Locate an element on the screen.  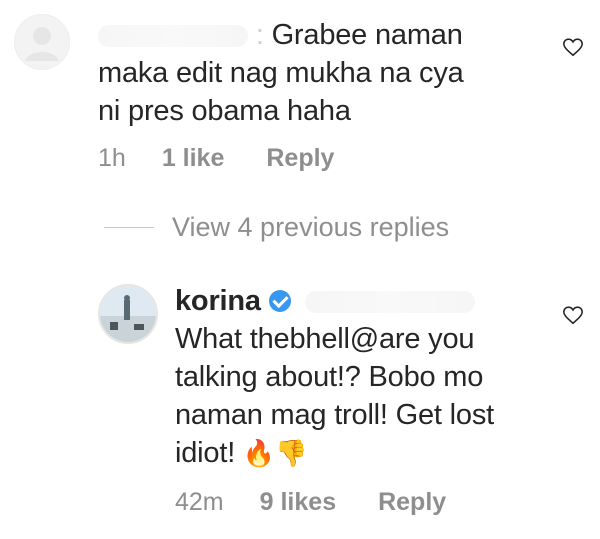
fire-icon: 🔥 is located at coordinates (259, 454).